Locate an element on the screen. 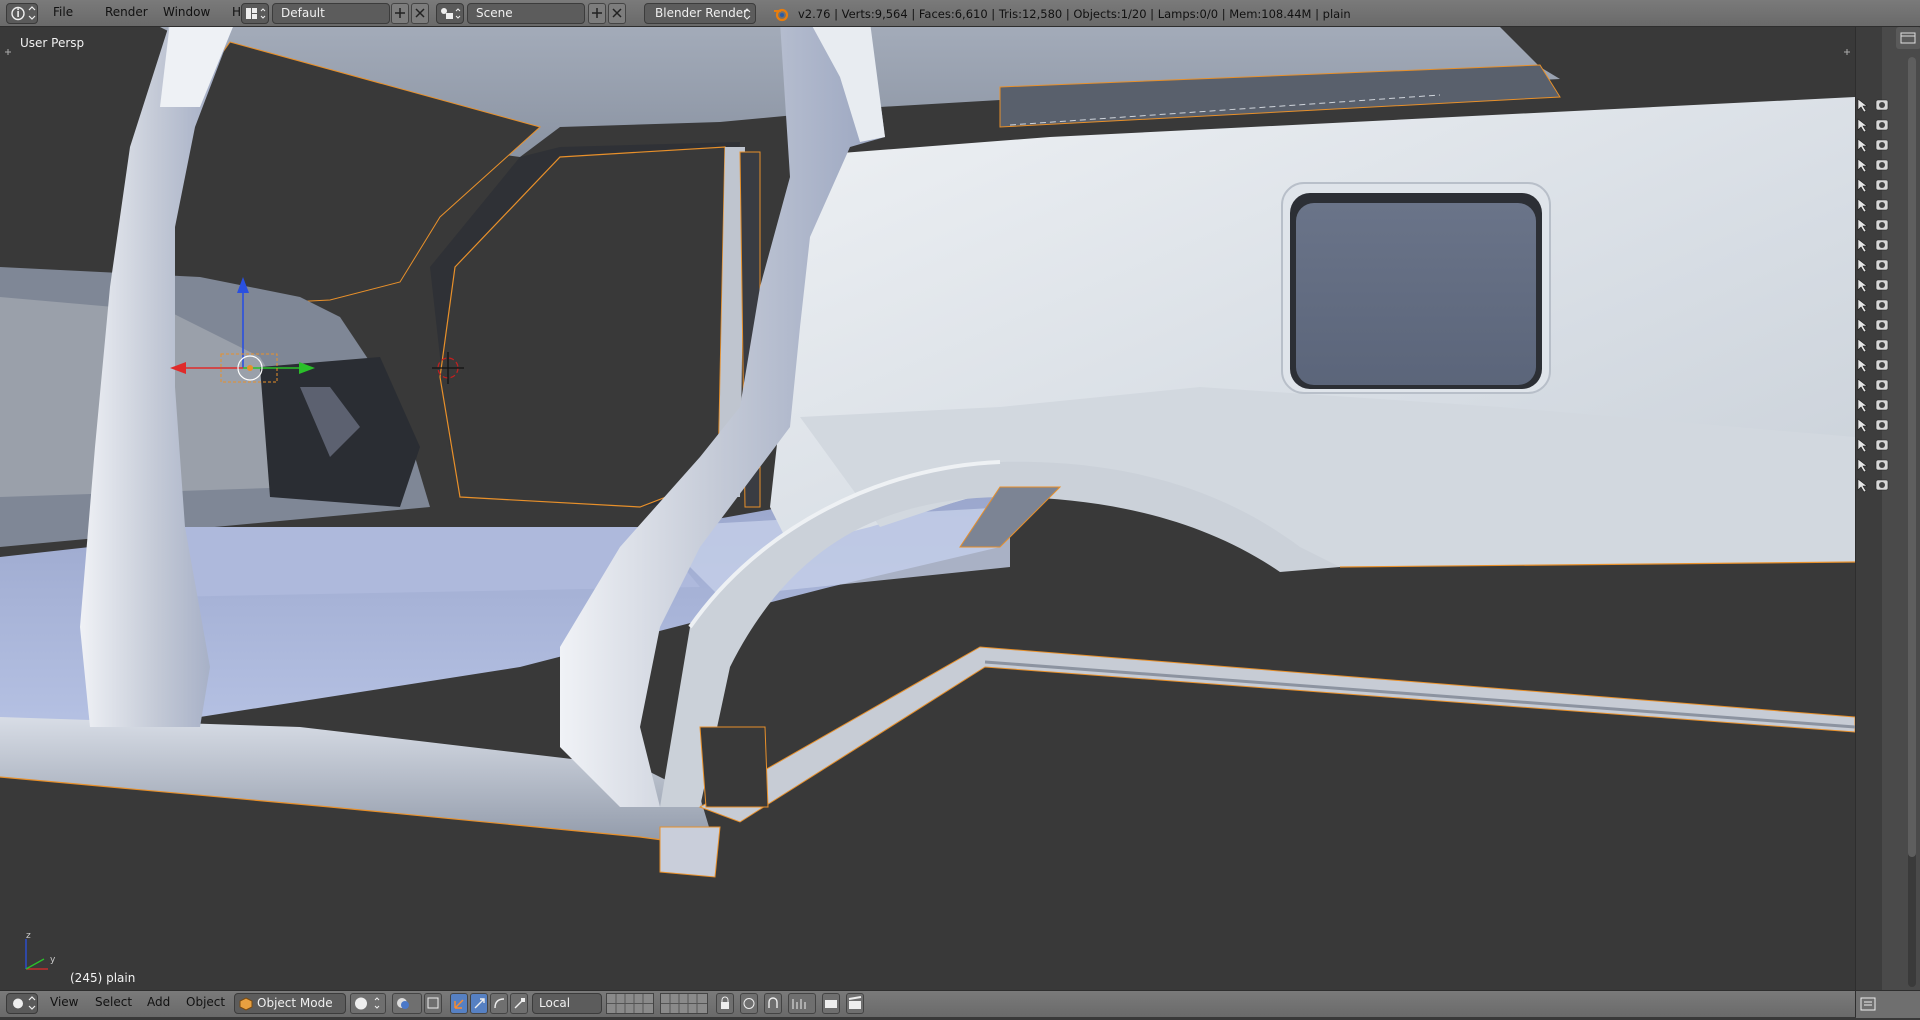 The image size is (1920, 1020). transform-orientation-dropdown: Local is located at coordinates (567, 1003).